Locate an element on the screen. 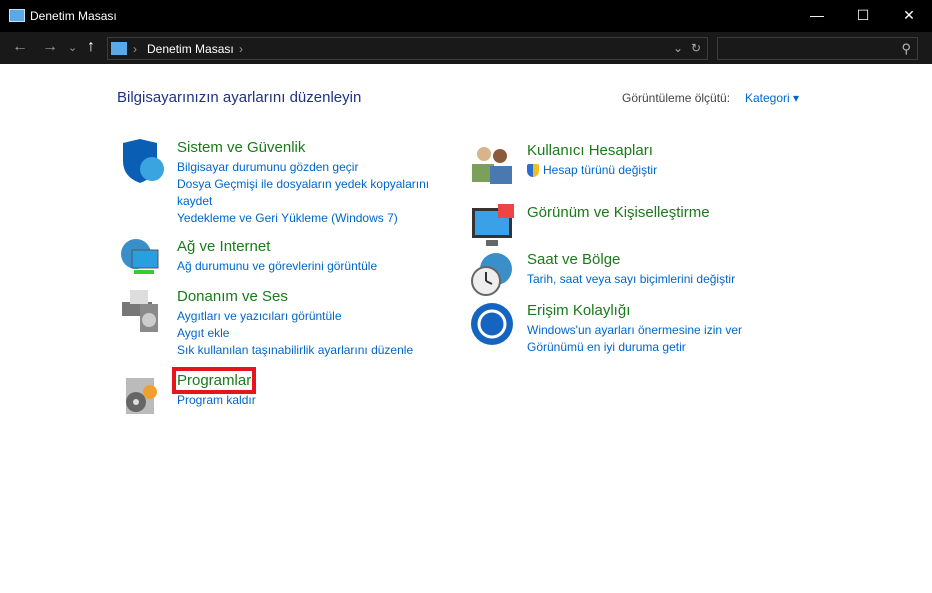 The height and width of the screenshot is (593, 932). category-title: Ağ ve Internet is located at coordinates (223, 246).